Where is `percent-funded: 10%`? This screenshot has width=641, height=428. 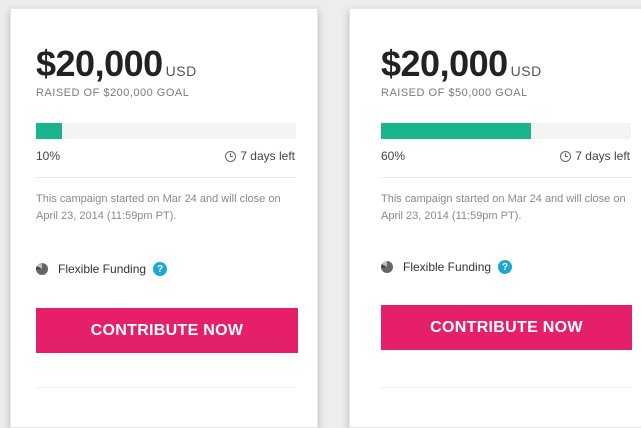 percent-funded: 10% is located at coordinates (48, 156).